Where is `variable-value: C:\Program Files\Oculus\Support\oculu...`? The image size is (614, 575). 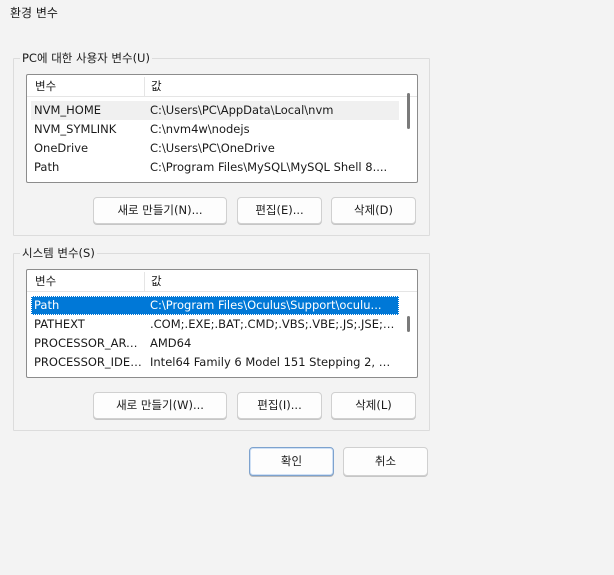
variable-value: C:\Program Files\Oculus\Support\oculu... is located at coordinates (266, 305).